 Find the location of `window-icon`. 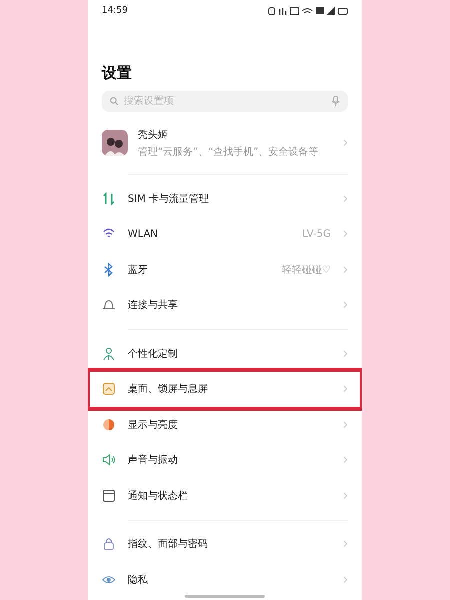

window-icon is located at coordinates (109, 495).